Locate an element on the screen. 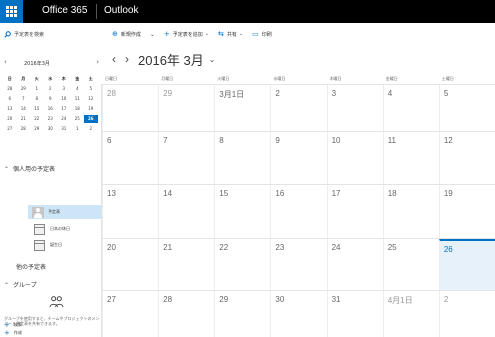 The image size is (495, 337). calendar-day-cell: 22 is located at coordinates (242, 264).